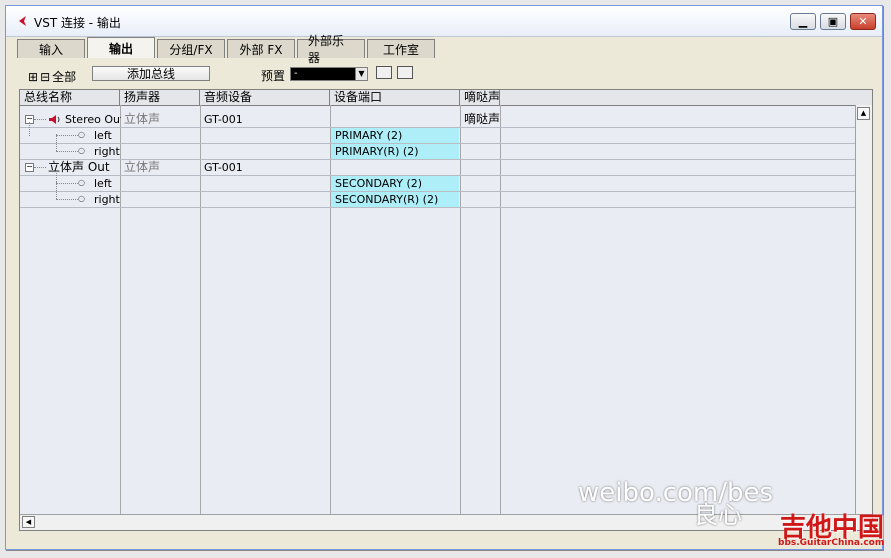 This screenshot has width=891, height=558. I want to click on close-icon: ✕, so click(863, 21).